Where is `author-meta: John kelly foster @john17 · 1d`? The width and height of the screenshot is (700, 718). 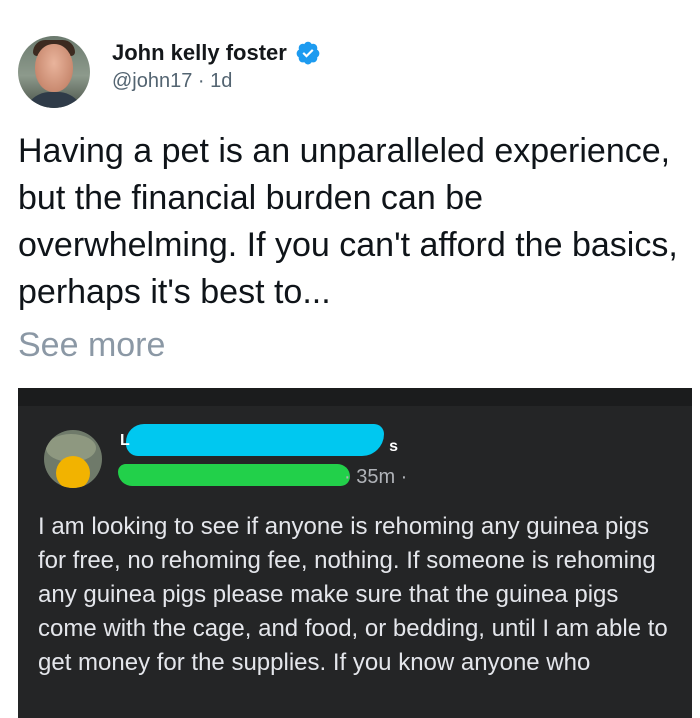
author-meta: John kelly foster @john17 · 1d is located at coordinates (216, 73).